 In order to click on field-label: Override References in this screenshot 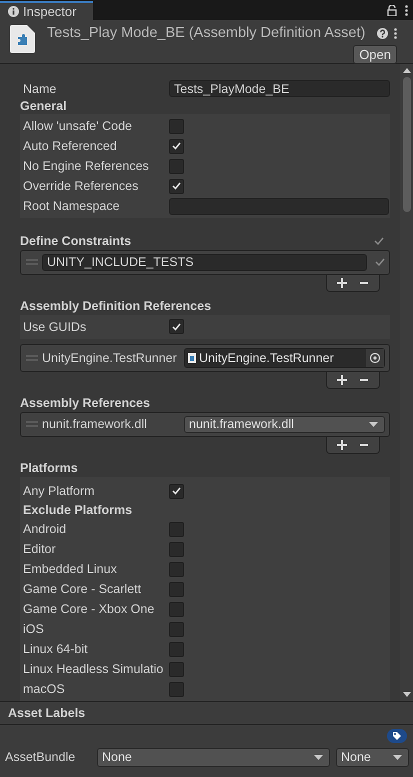, I will do `click(81, 186)`.